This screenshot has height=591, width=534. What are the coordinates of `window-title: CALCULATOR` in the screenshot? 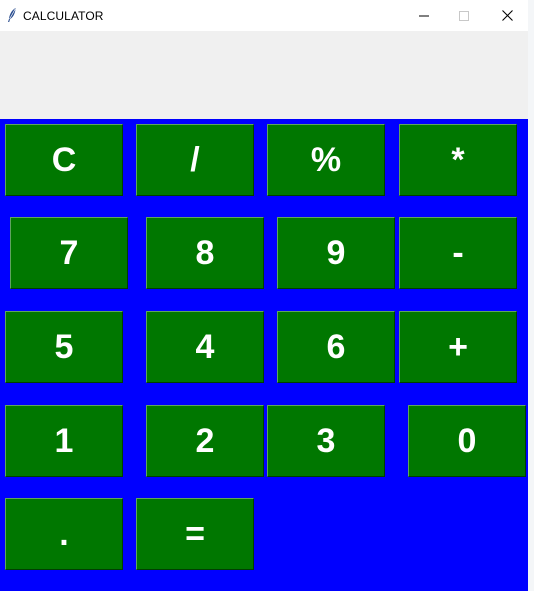 It's located at (63, 16).